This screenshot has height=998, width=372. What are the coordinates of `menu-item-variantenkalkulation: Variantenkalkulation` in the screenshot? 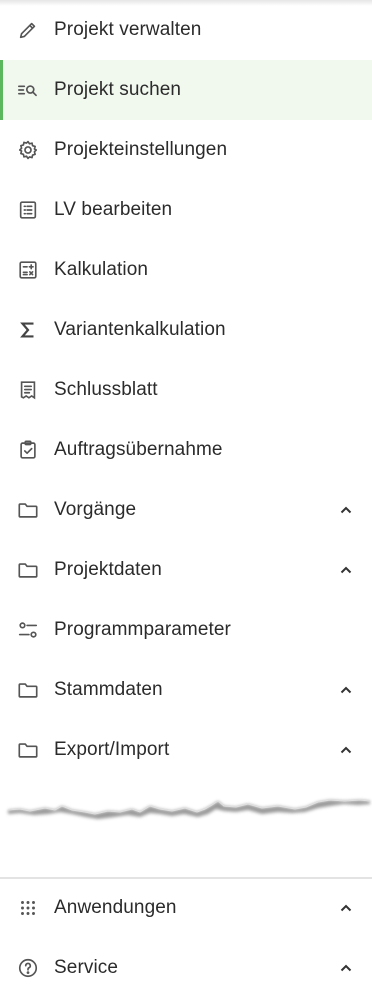 It's located at (186, 330).